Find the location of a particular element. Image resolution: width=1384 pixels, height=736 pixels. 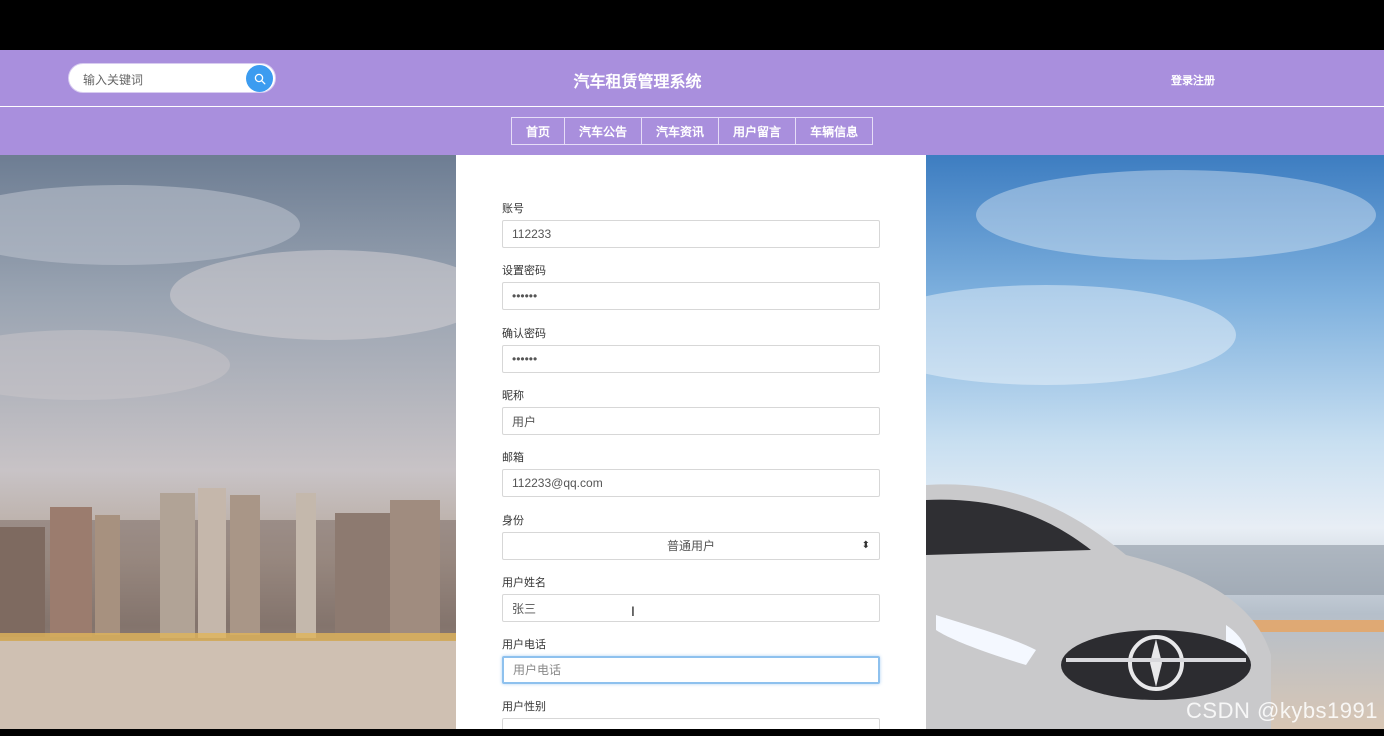

field-label: 用户姓名 is located at coordinates (524, 583).